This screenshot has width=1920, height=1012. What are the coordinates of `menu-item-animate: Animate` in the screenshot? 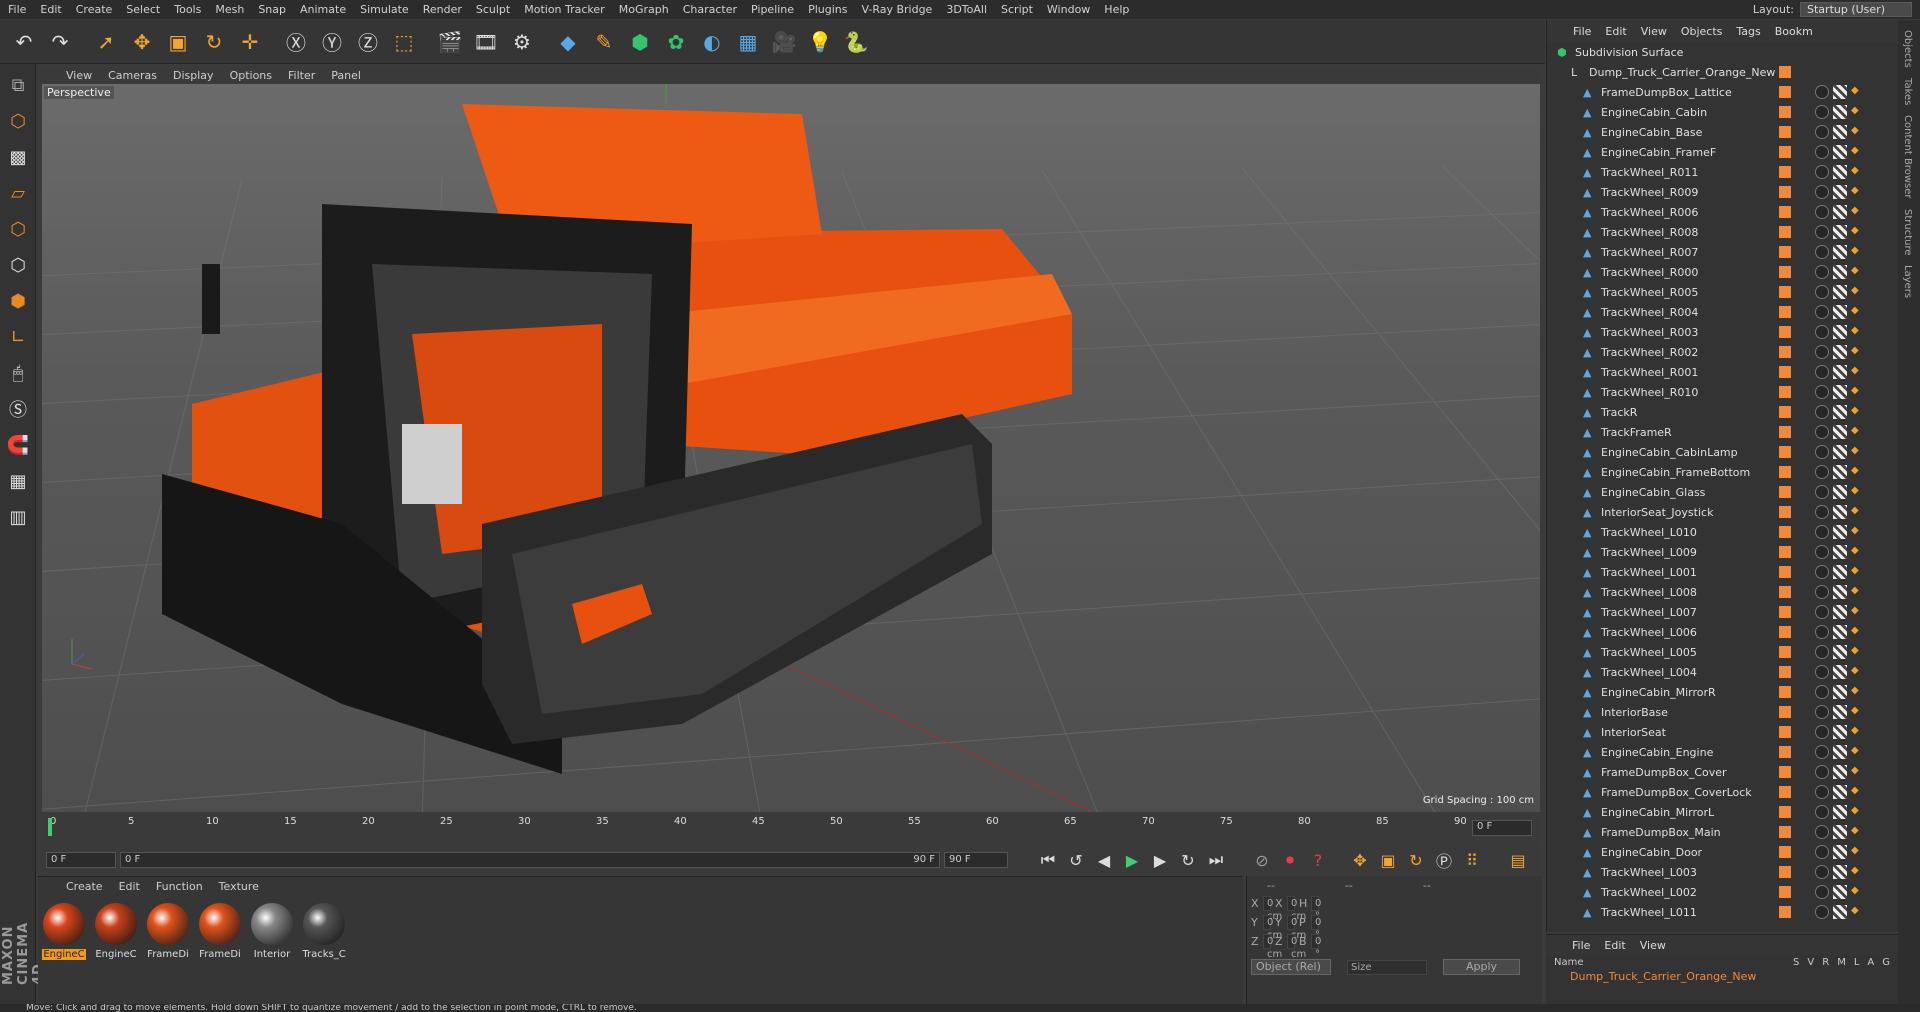 It's located at (323, 9).